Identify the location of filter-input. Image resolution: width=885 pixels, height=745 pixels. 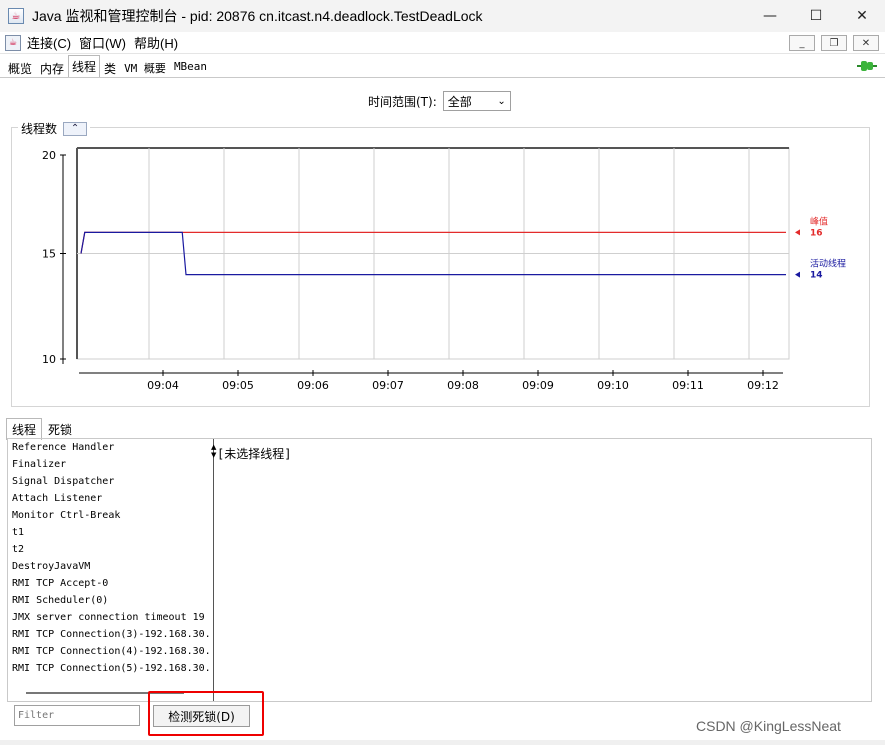
(77, 715).